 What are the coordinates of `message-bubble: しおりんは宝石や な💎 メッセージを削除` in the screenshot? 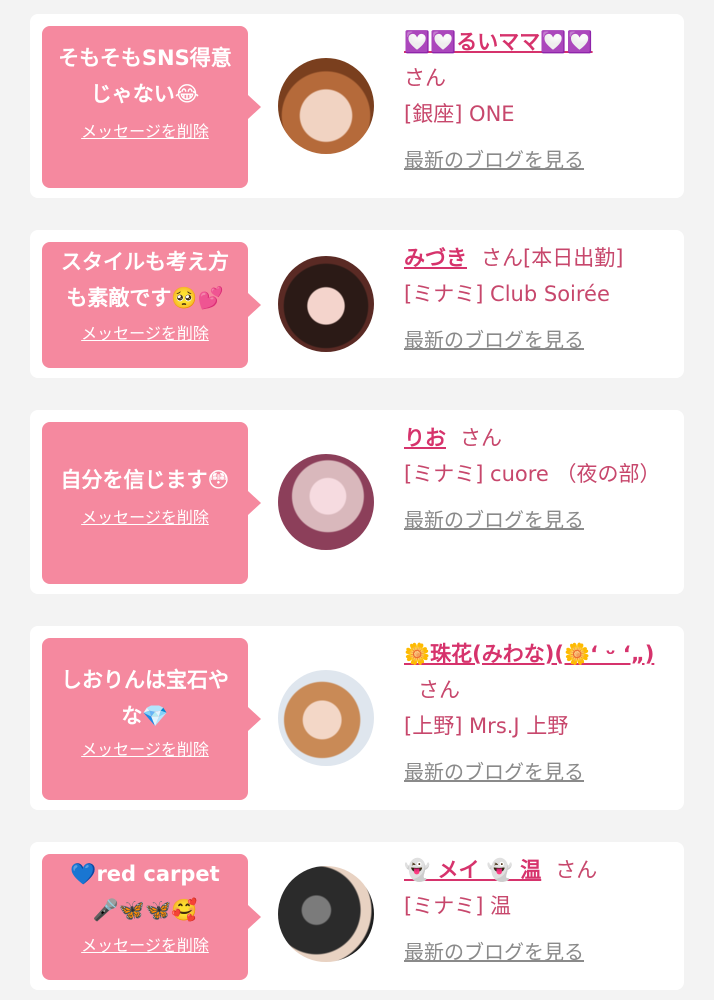 It's located at (151, 719).